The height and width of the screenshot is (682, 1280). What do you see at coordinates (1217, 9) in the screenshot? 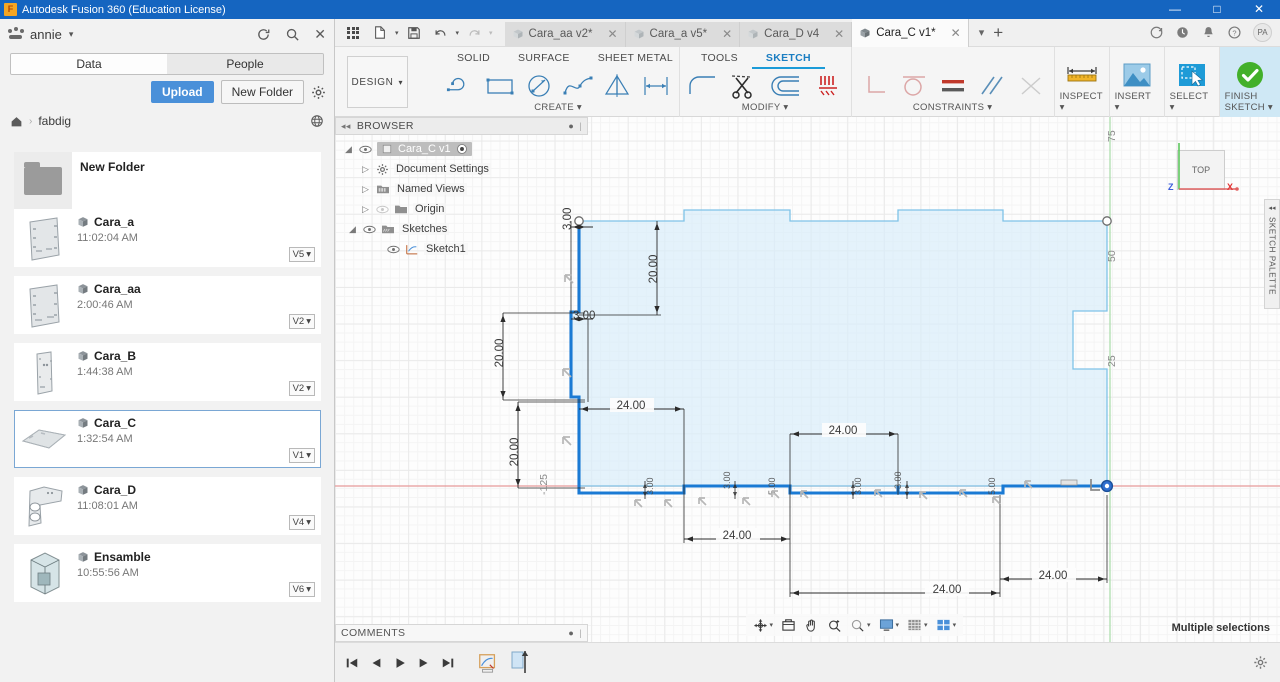
I see `maximize-button: □` at bounding box center [1217, 9].